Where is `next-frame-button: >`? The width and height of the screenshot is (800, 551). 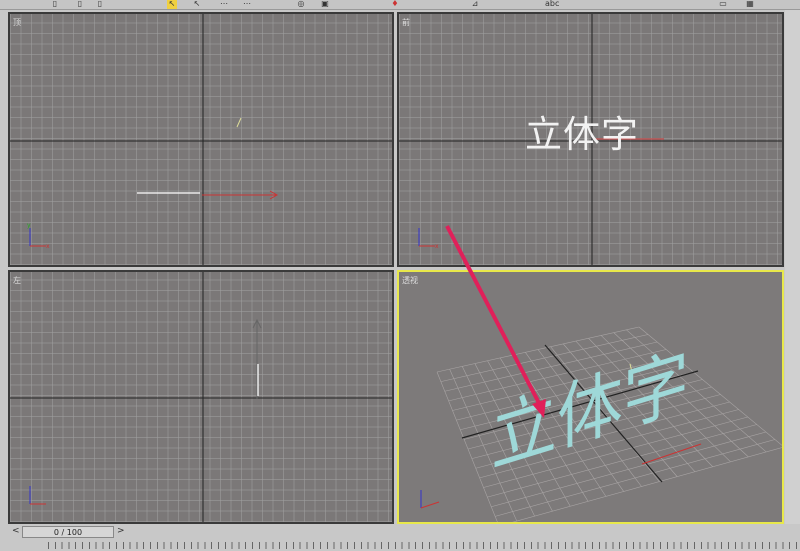 next-frame-button: > is located at coordinates (121, 531).